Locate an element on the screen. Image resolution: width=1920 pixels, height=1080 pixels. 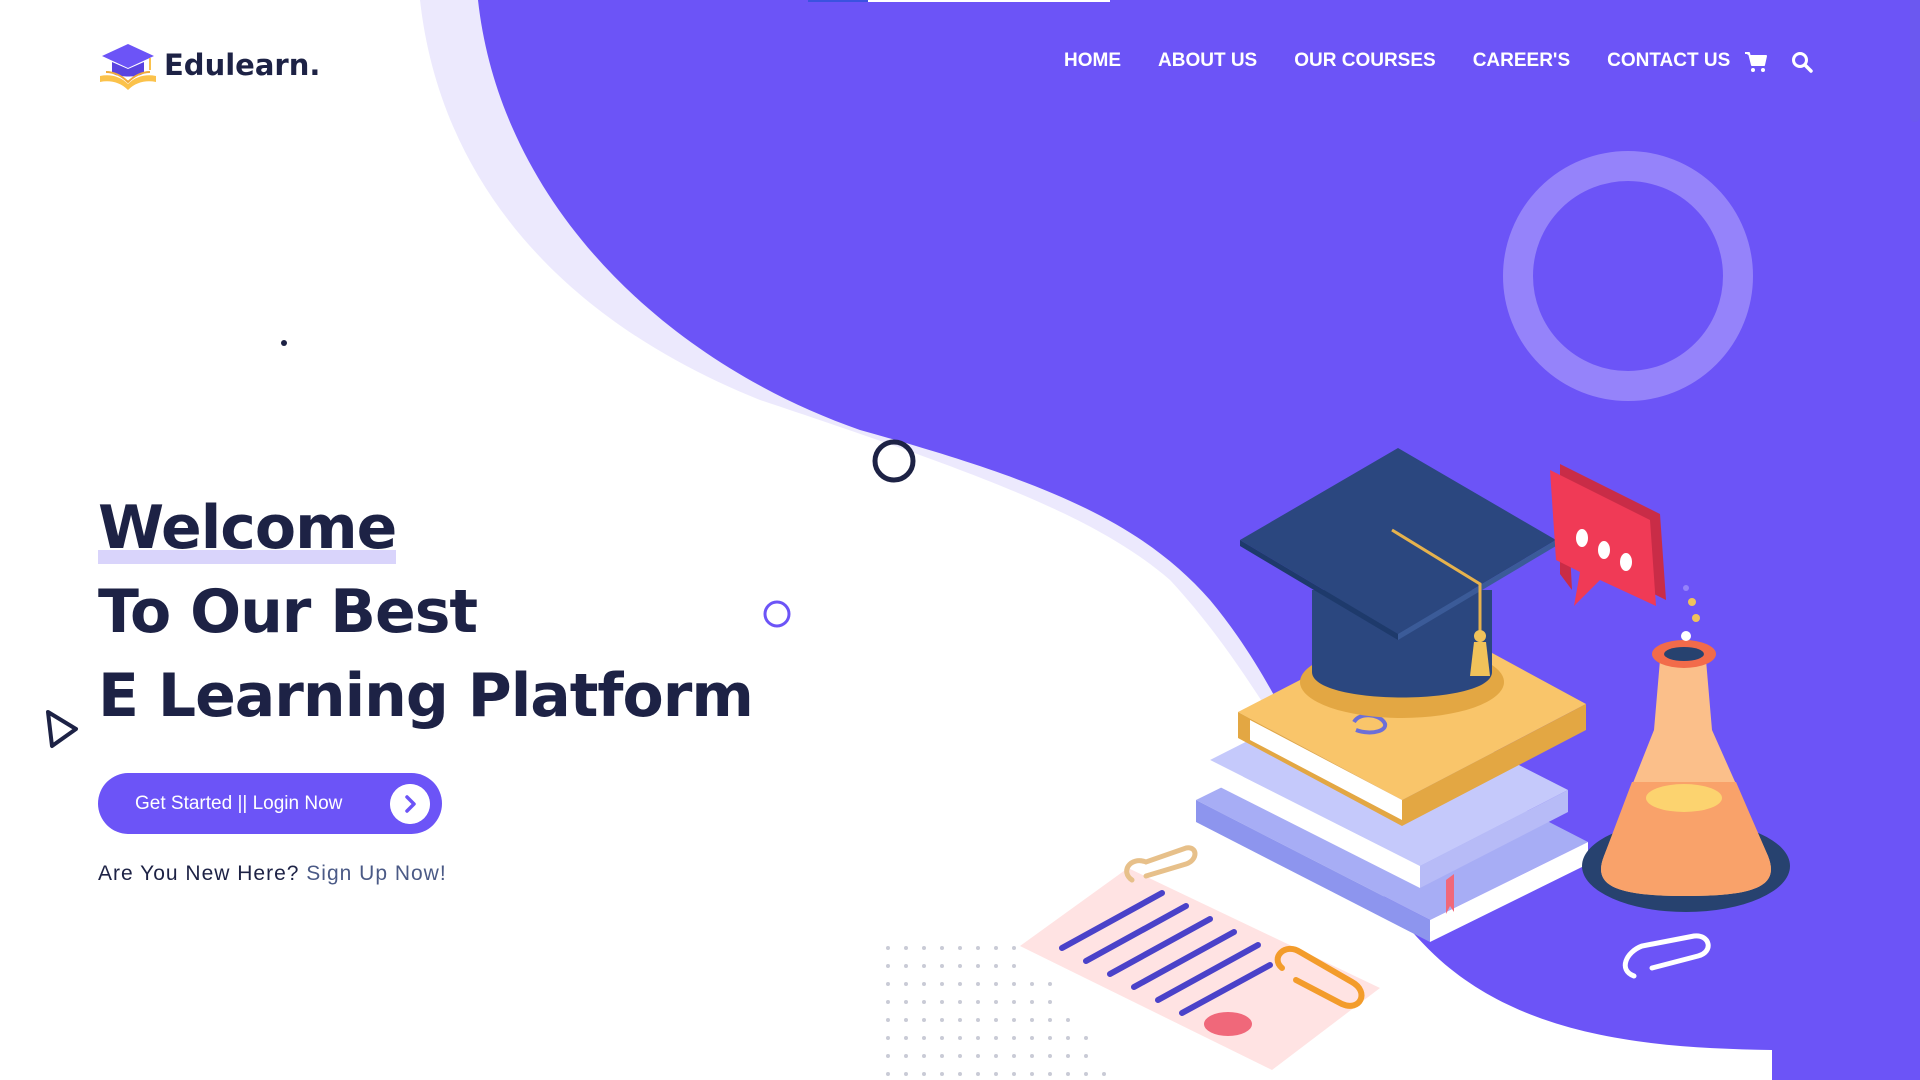
nav-careers: CAREER'S is located at coordinates (1521, 61).